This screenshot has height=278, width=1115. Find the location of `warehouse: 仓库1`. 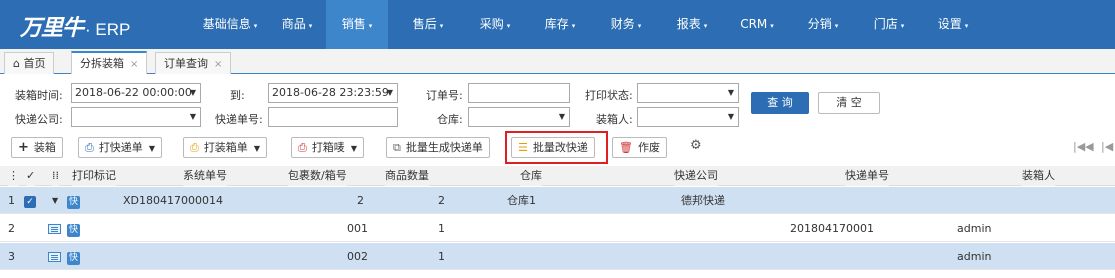

warehouse: 仓库1 is located at coordinates (521, 200).